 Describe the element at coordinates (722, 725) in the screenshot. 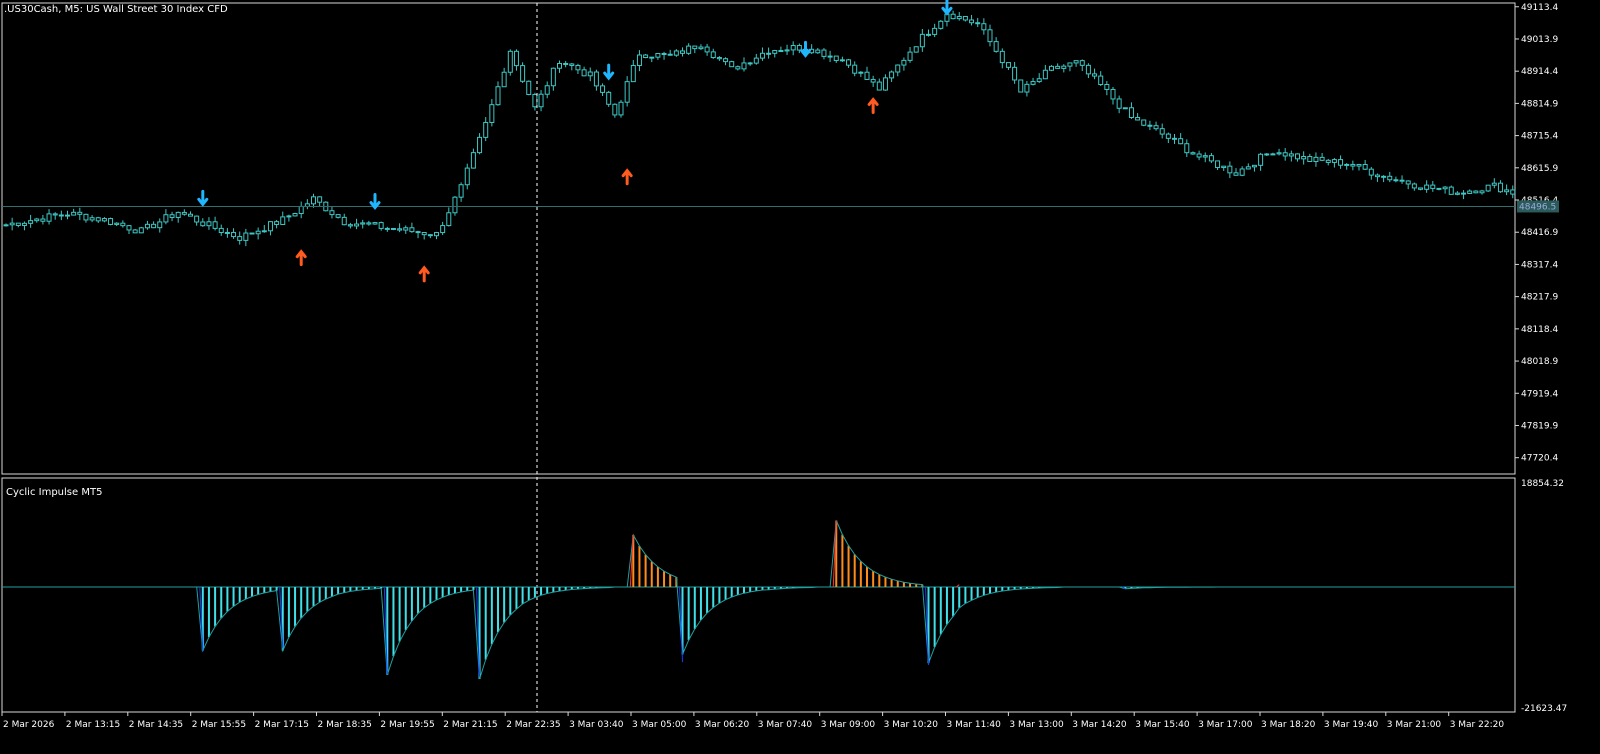

I see `time-label: 3 Mar 06:20` at that location.